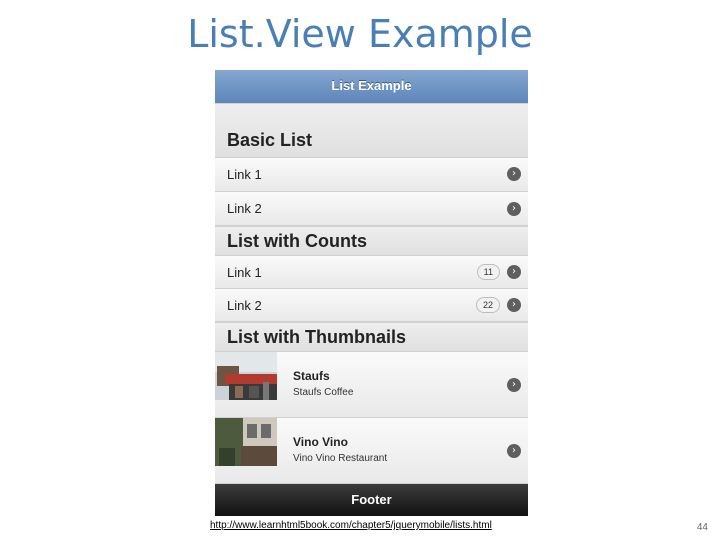  What do you see at coordinates (360, 34) in the screenshot?
I see `slide-title: List.View Example` at bounding box center [360, 34].